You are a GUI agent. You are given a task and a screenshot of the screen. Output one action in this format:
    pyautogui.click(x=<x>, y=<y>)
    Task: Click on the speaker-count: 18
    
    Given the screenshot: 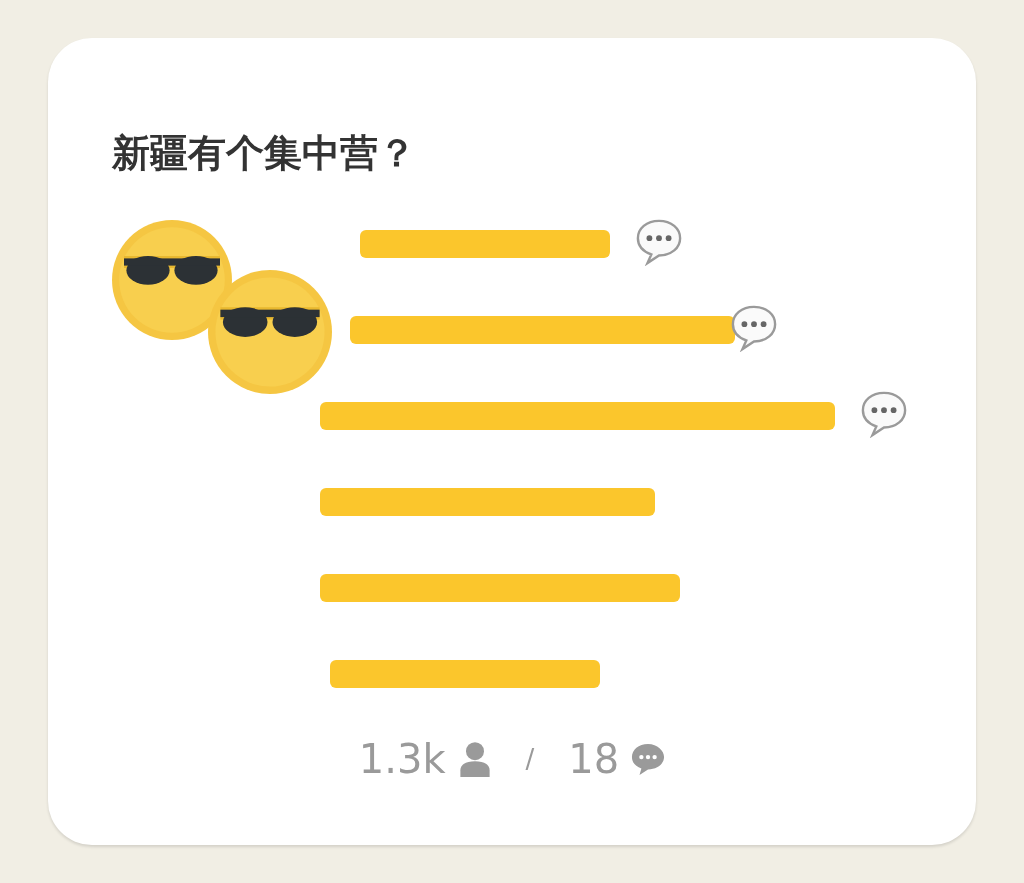 What is the action you would take?
    pyautogui.click(x=594, y=759)
    